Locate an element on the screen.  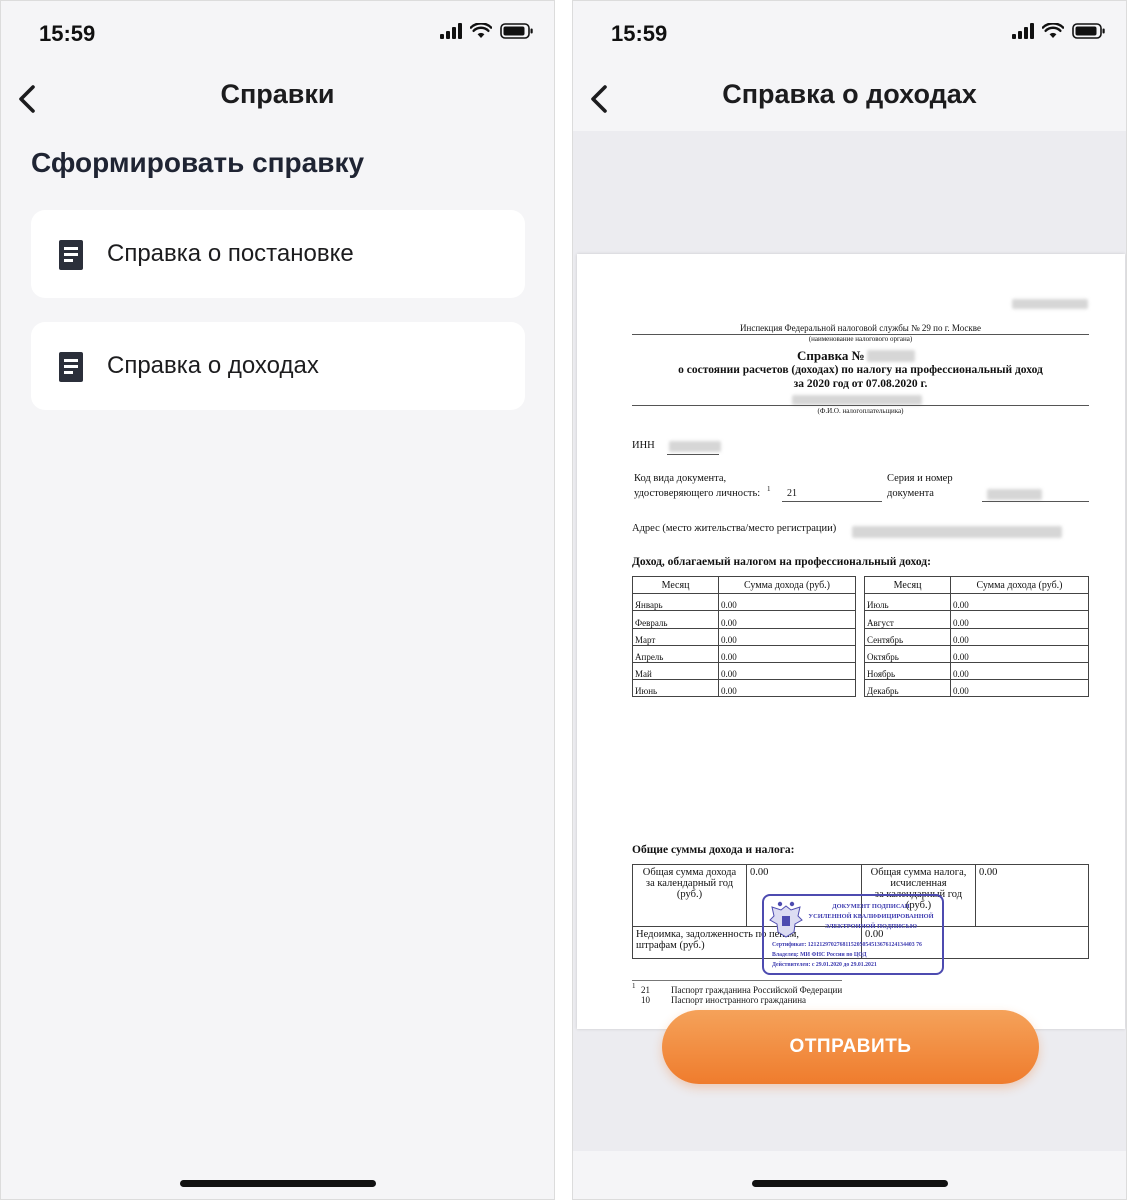
navigation-bar: Справки is located at coordinates (277, 99).